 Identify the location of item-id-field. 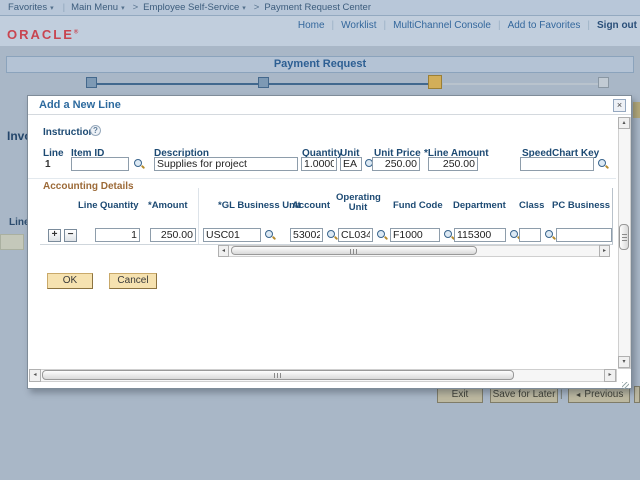
(100, 164).